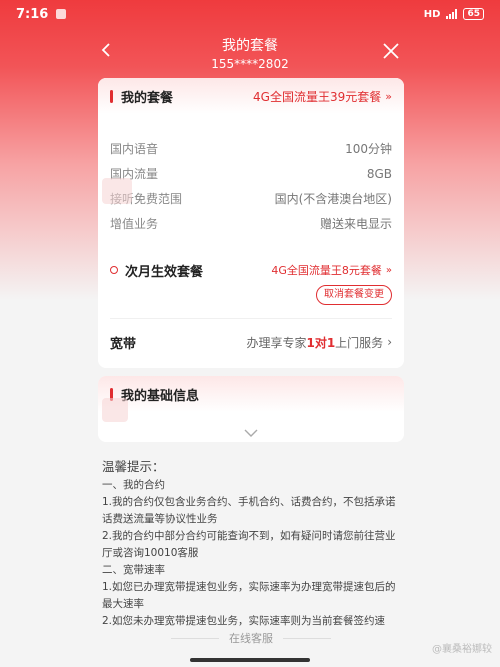 This screenshot has width=500, height=667. Describe the element at coordinates (251, 433) in the screenshot. I see `chevron-down-icon` at that location.